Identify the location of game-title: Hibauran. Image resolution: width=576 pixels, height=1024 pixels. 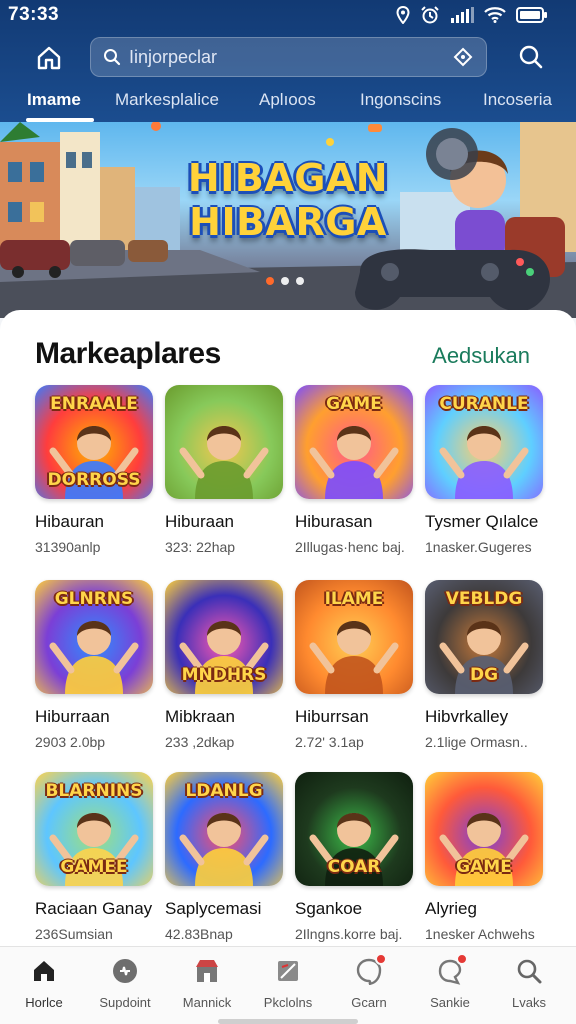
(69, 521).